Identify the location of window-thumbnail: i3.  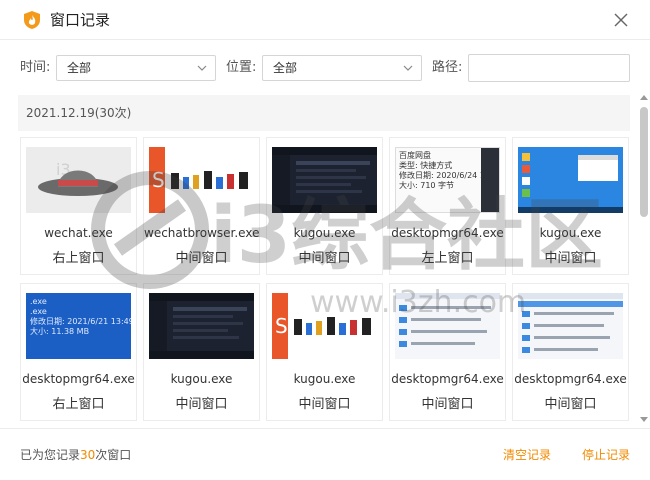
(78, 180).